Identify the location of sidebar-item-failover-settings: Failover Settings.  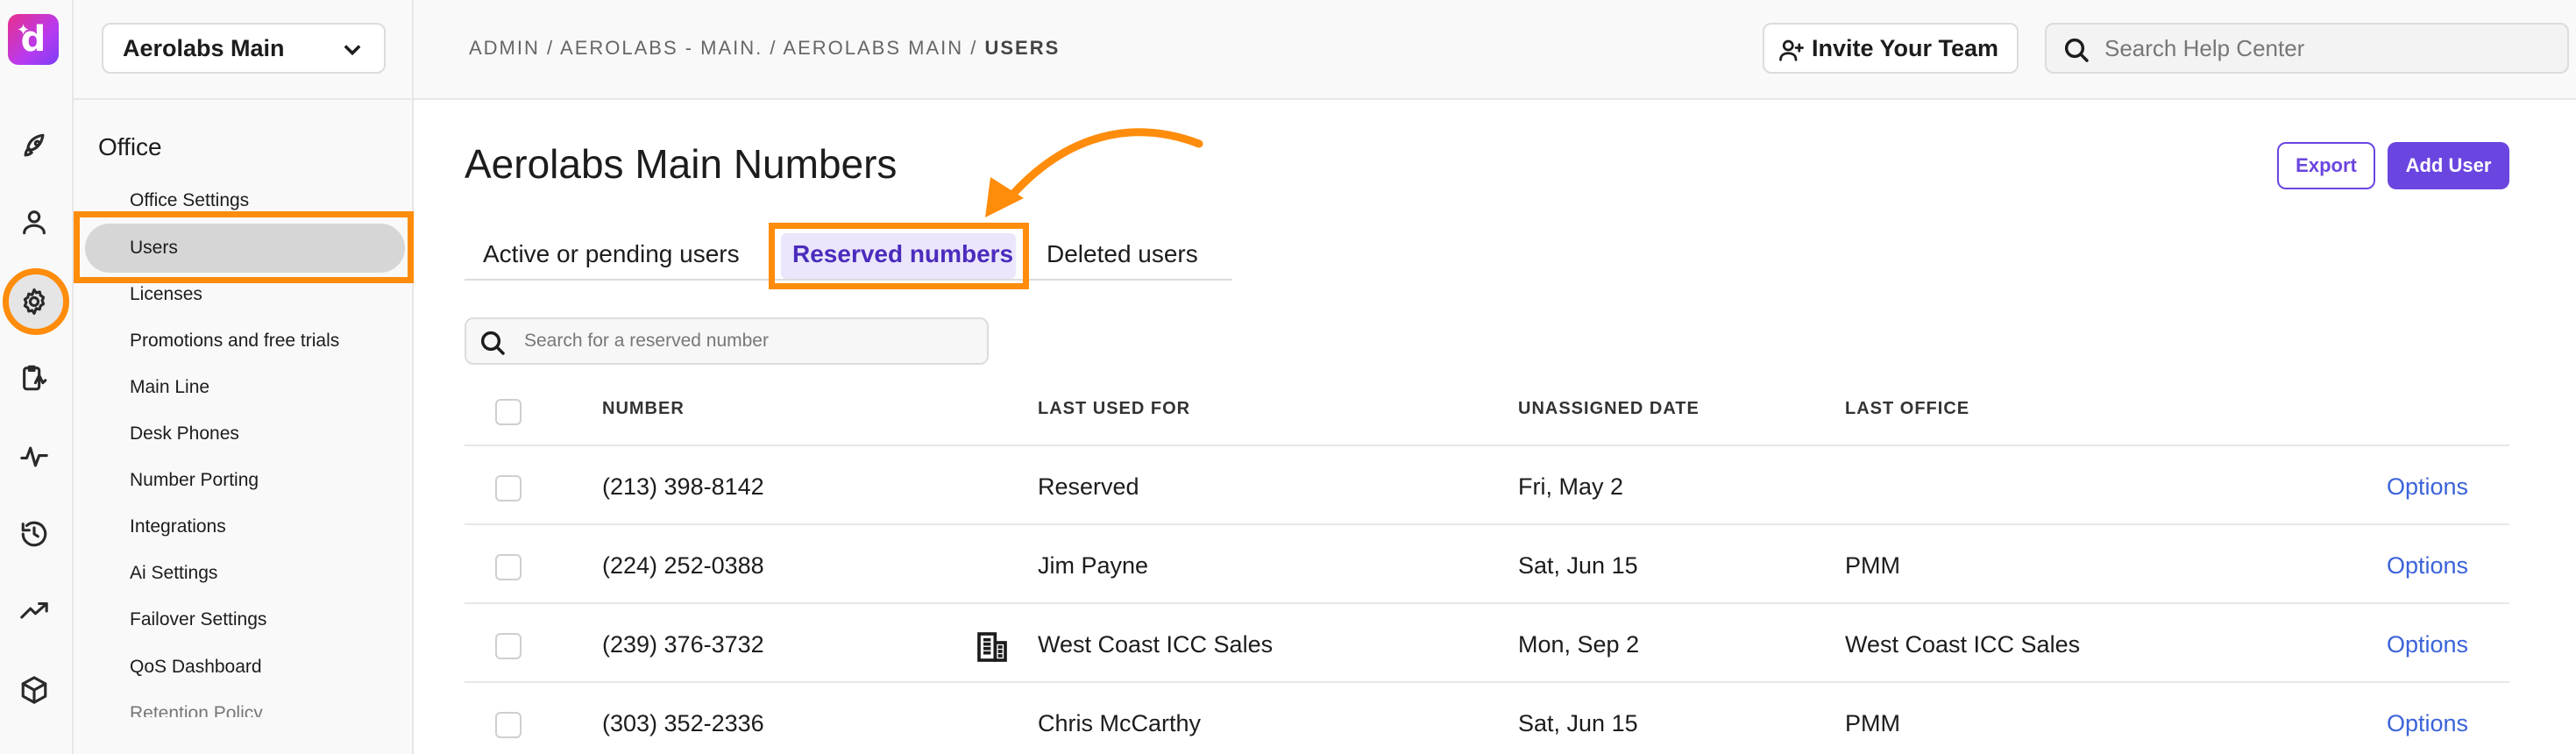
(198, 619).